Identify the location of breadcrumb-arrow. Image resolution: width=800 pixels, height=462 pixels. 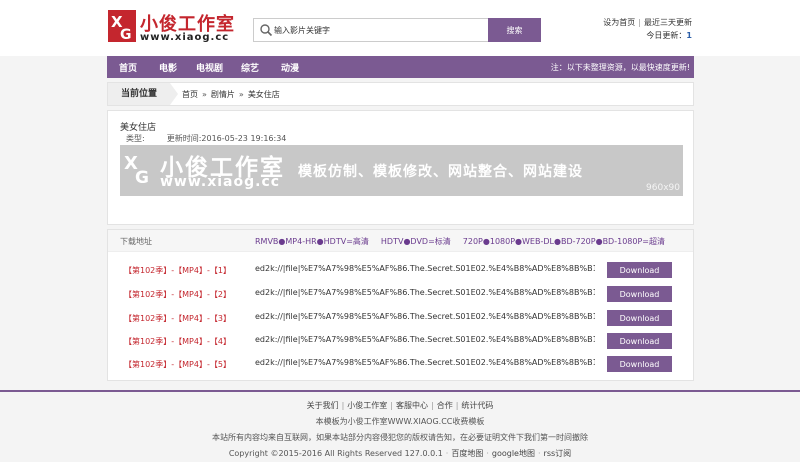
(174, 94).